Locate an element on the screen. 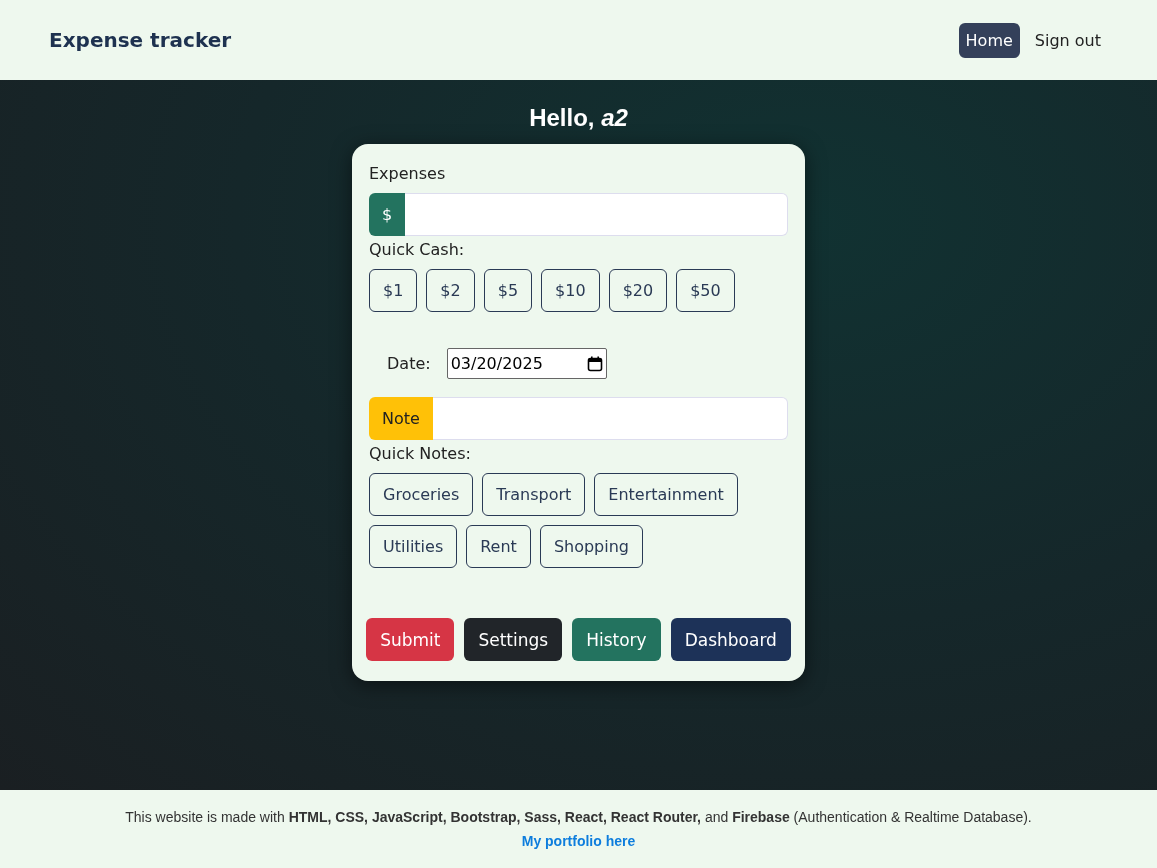  portfolio-link: My portfolio here is located at coordinates (578, 841).